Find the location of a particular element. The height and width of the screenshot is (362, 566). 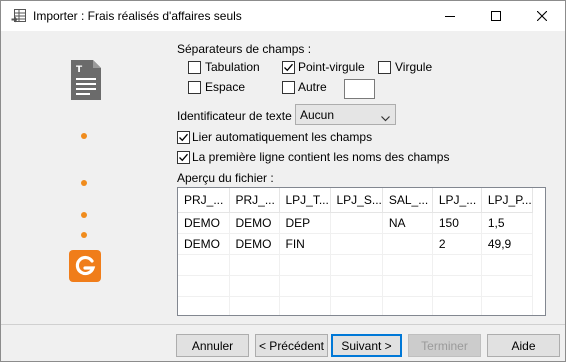

table-cell: FIN is located at coordinates (305, 244).